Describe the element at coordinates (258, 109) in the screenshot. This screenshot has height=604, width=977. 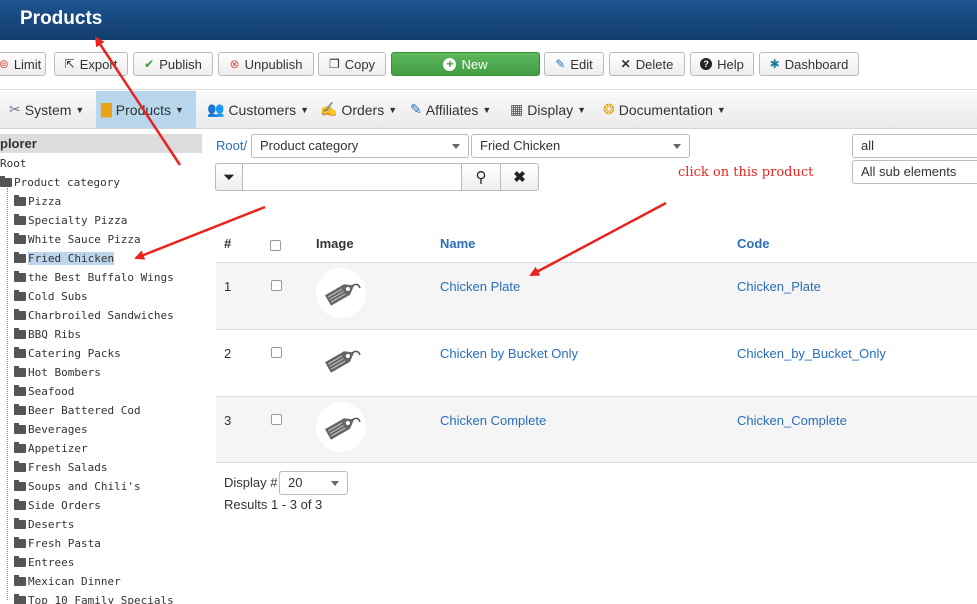
I see `menu-customers: 👥 Customers ▼` at that location.